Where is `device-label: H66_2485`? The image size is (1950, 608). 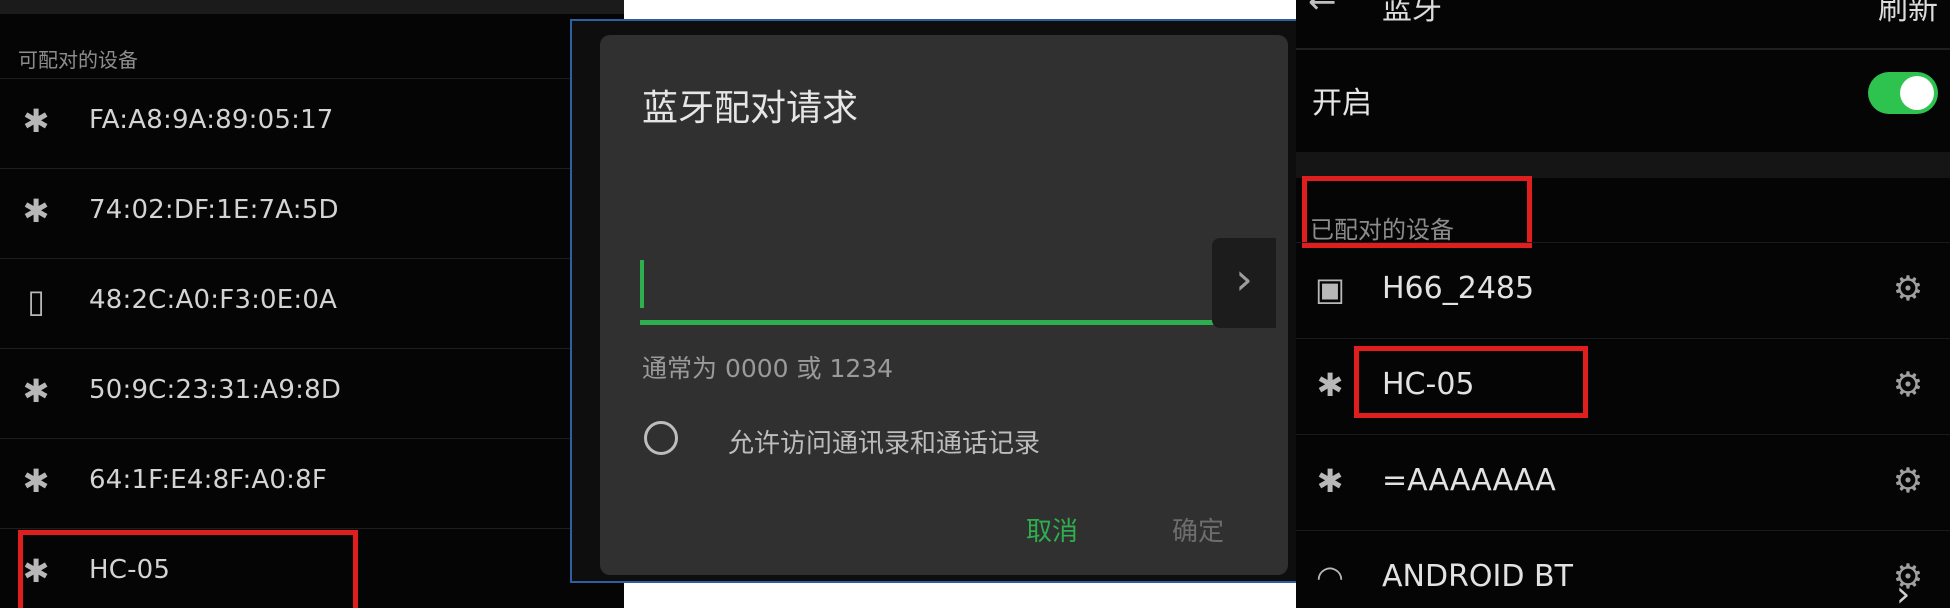 device-label: H66_2485 is located at coordinates (1458, 288).